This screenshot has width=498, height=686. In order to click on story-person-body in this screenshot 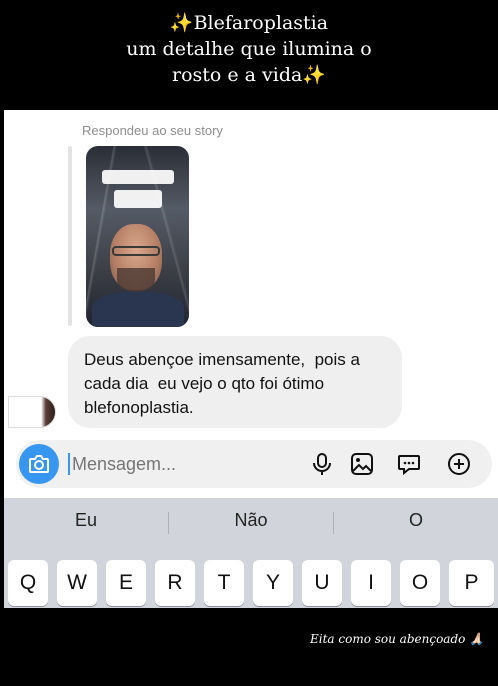, I will do `click(138, 309)`.